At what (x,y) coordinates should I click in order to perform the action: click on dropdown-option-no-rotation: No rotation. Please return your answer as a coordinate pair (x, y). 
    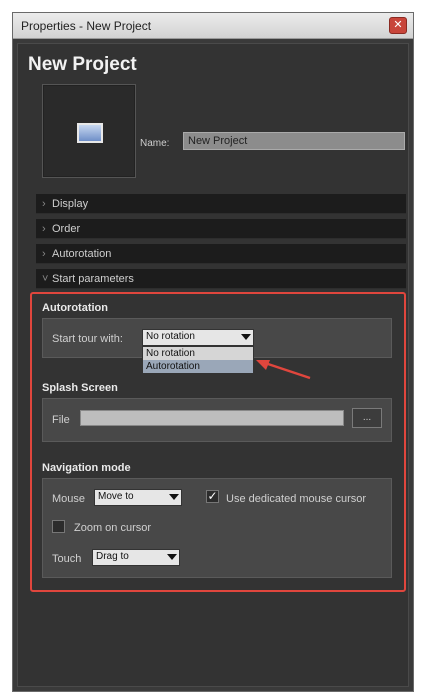
    Looking at the image, I should click on (198, 353).